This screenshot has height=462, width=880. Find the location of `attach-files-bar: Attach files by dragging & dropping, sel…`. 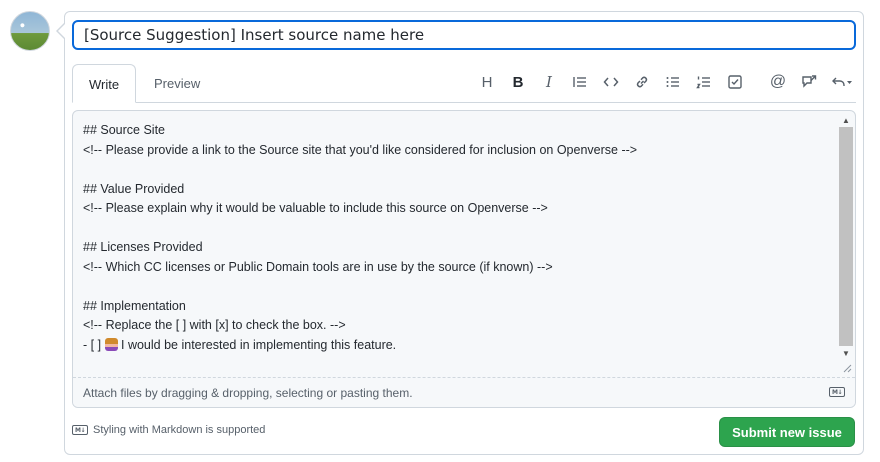

attach-files-bar: Attach files by dragging & dropping, sel… is located at coordinates (464, 392).